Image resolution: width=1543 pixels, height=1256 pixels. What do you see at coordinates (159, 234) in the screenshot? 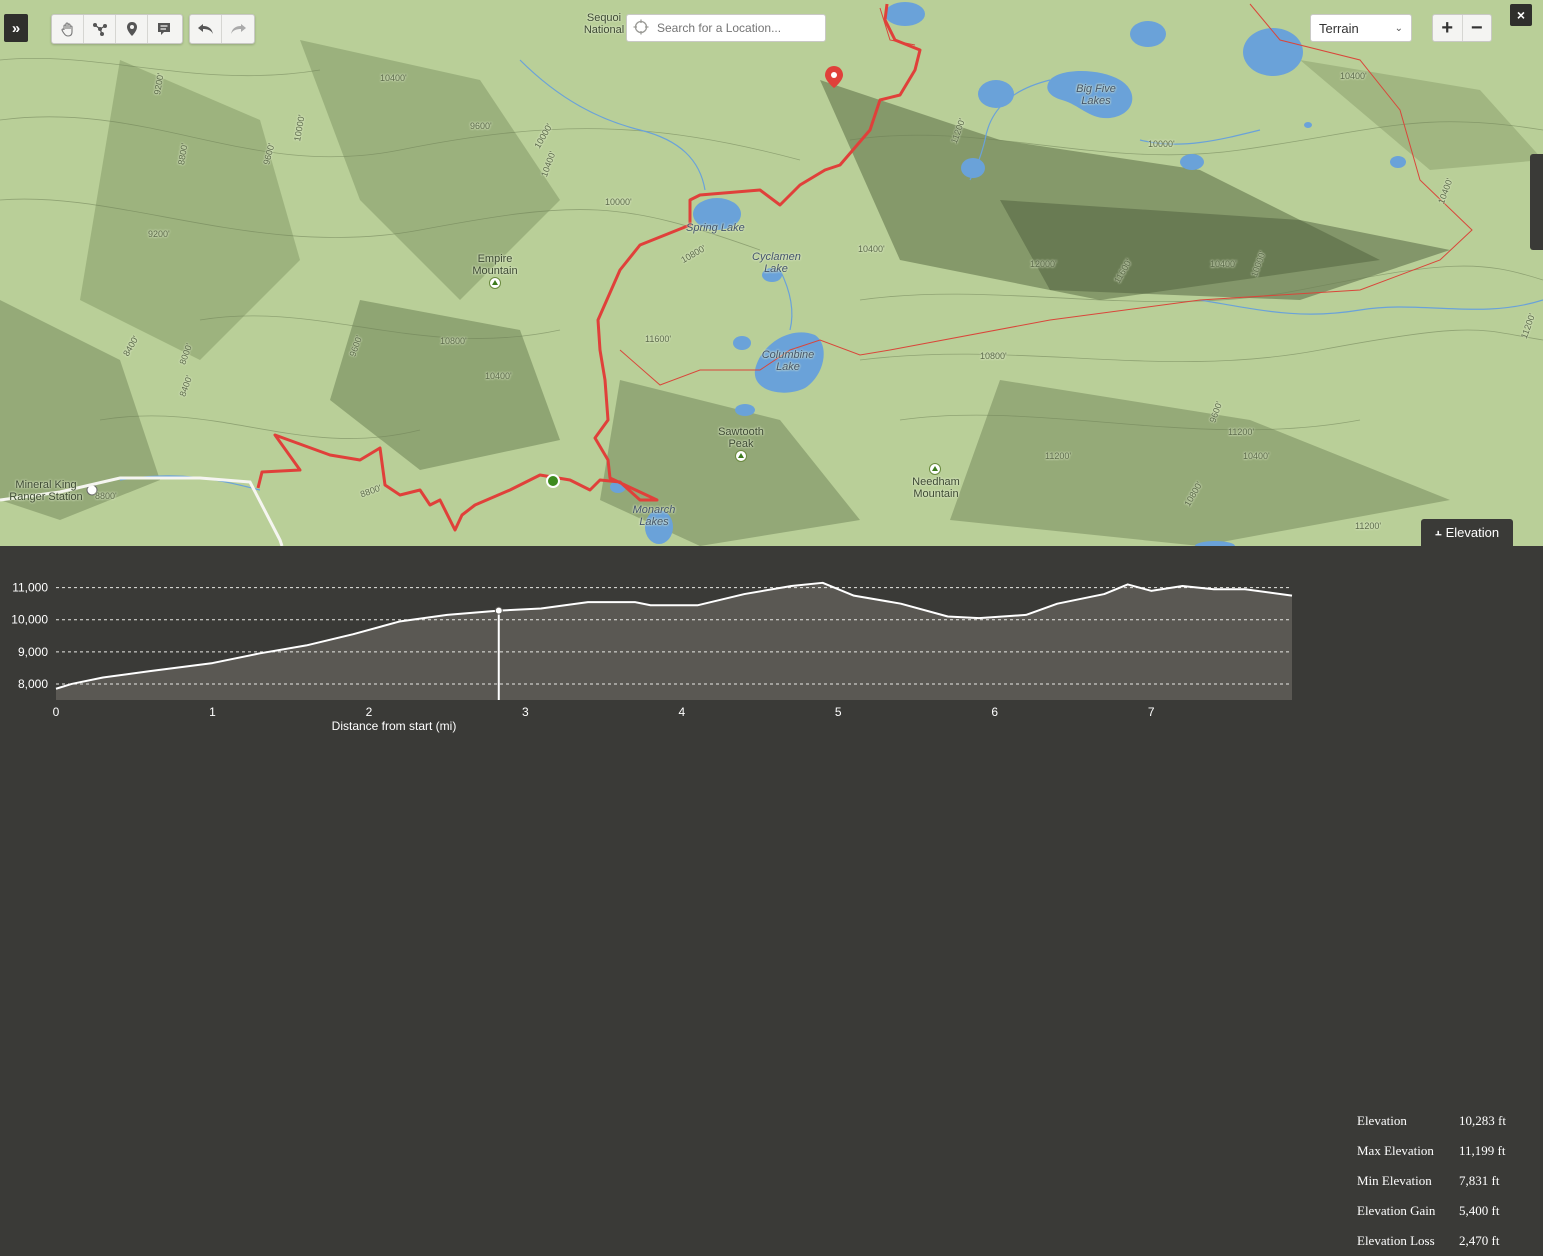
I see `contour-elevation-label: 9200'` at bounding box center [159, 234].